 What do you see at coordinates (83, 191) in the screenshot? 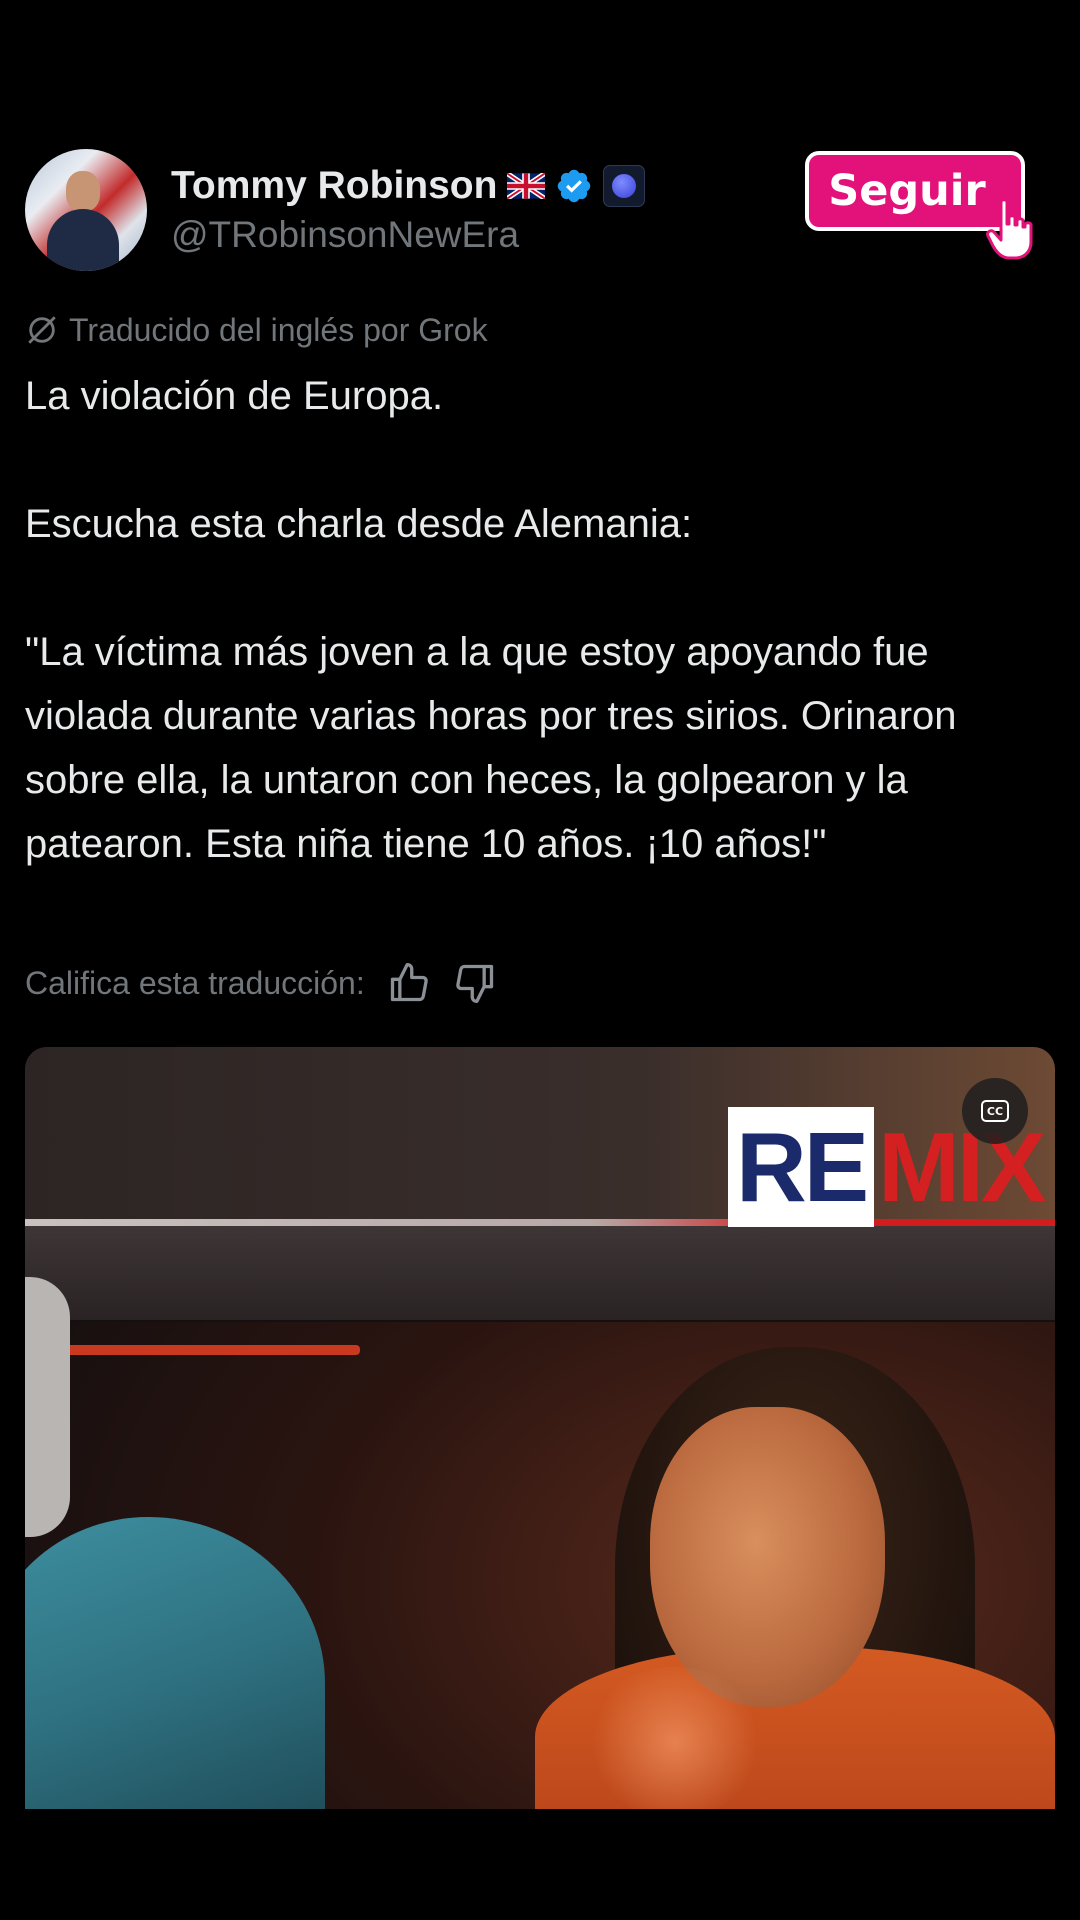
I see `avatar-head` at bounding box center [83, 191].